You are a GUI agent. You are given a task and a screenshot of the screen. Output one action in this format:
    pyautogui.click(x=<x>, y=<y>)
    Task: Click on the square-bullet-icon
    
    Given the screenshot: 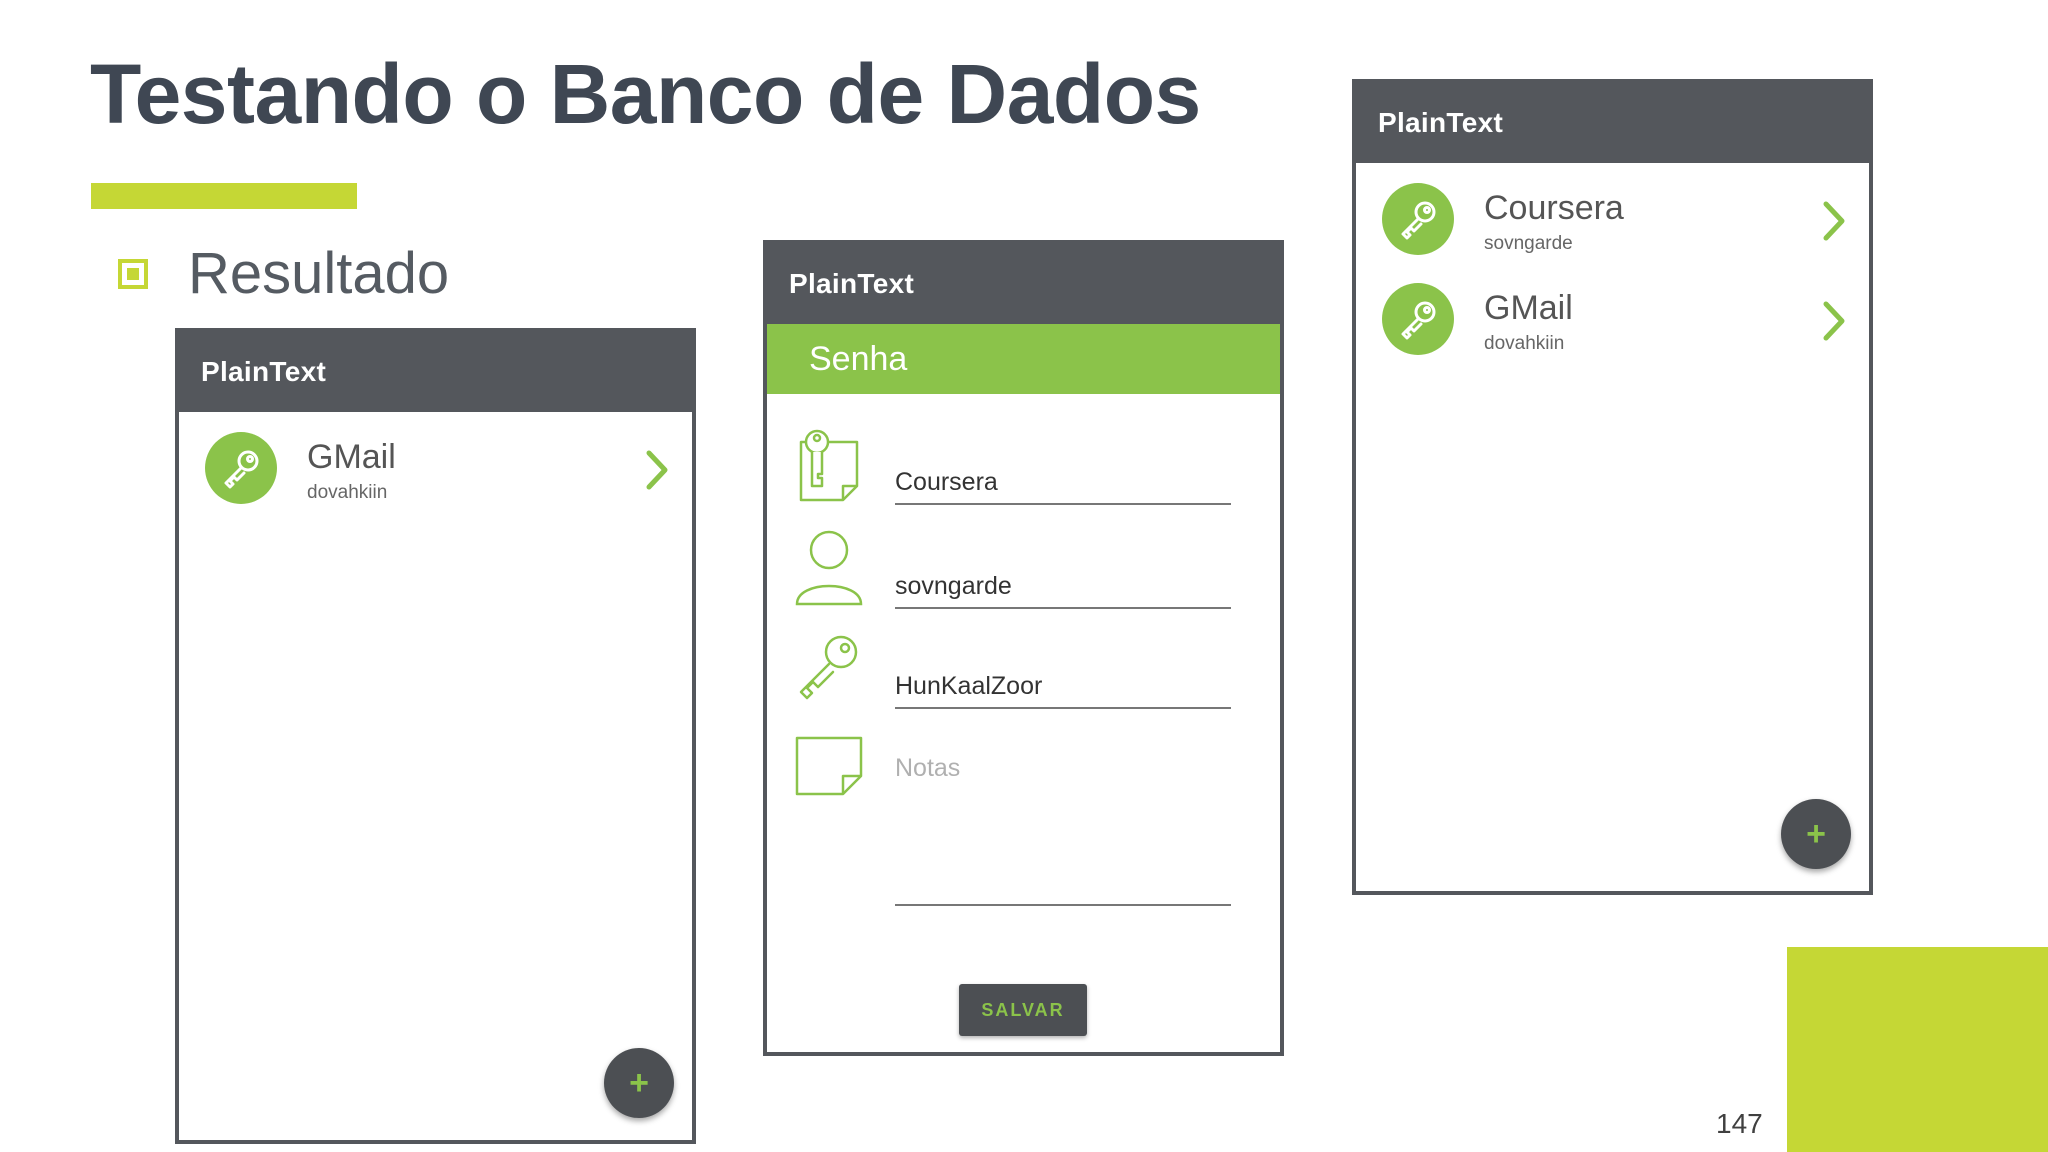 What is the action you would take?
    pyautogui.click(x=133, y=273)
    